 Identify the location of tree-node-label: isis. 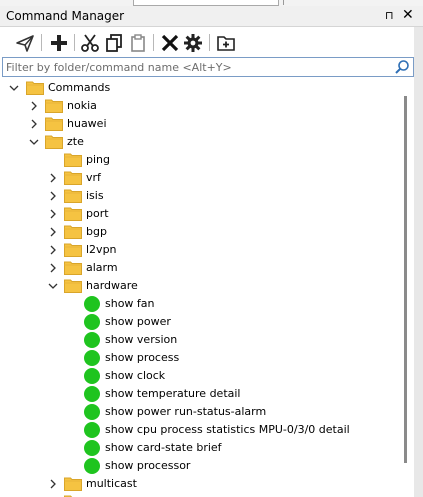
(95, 195).